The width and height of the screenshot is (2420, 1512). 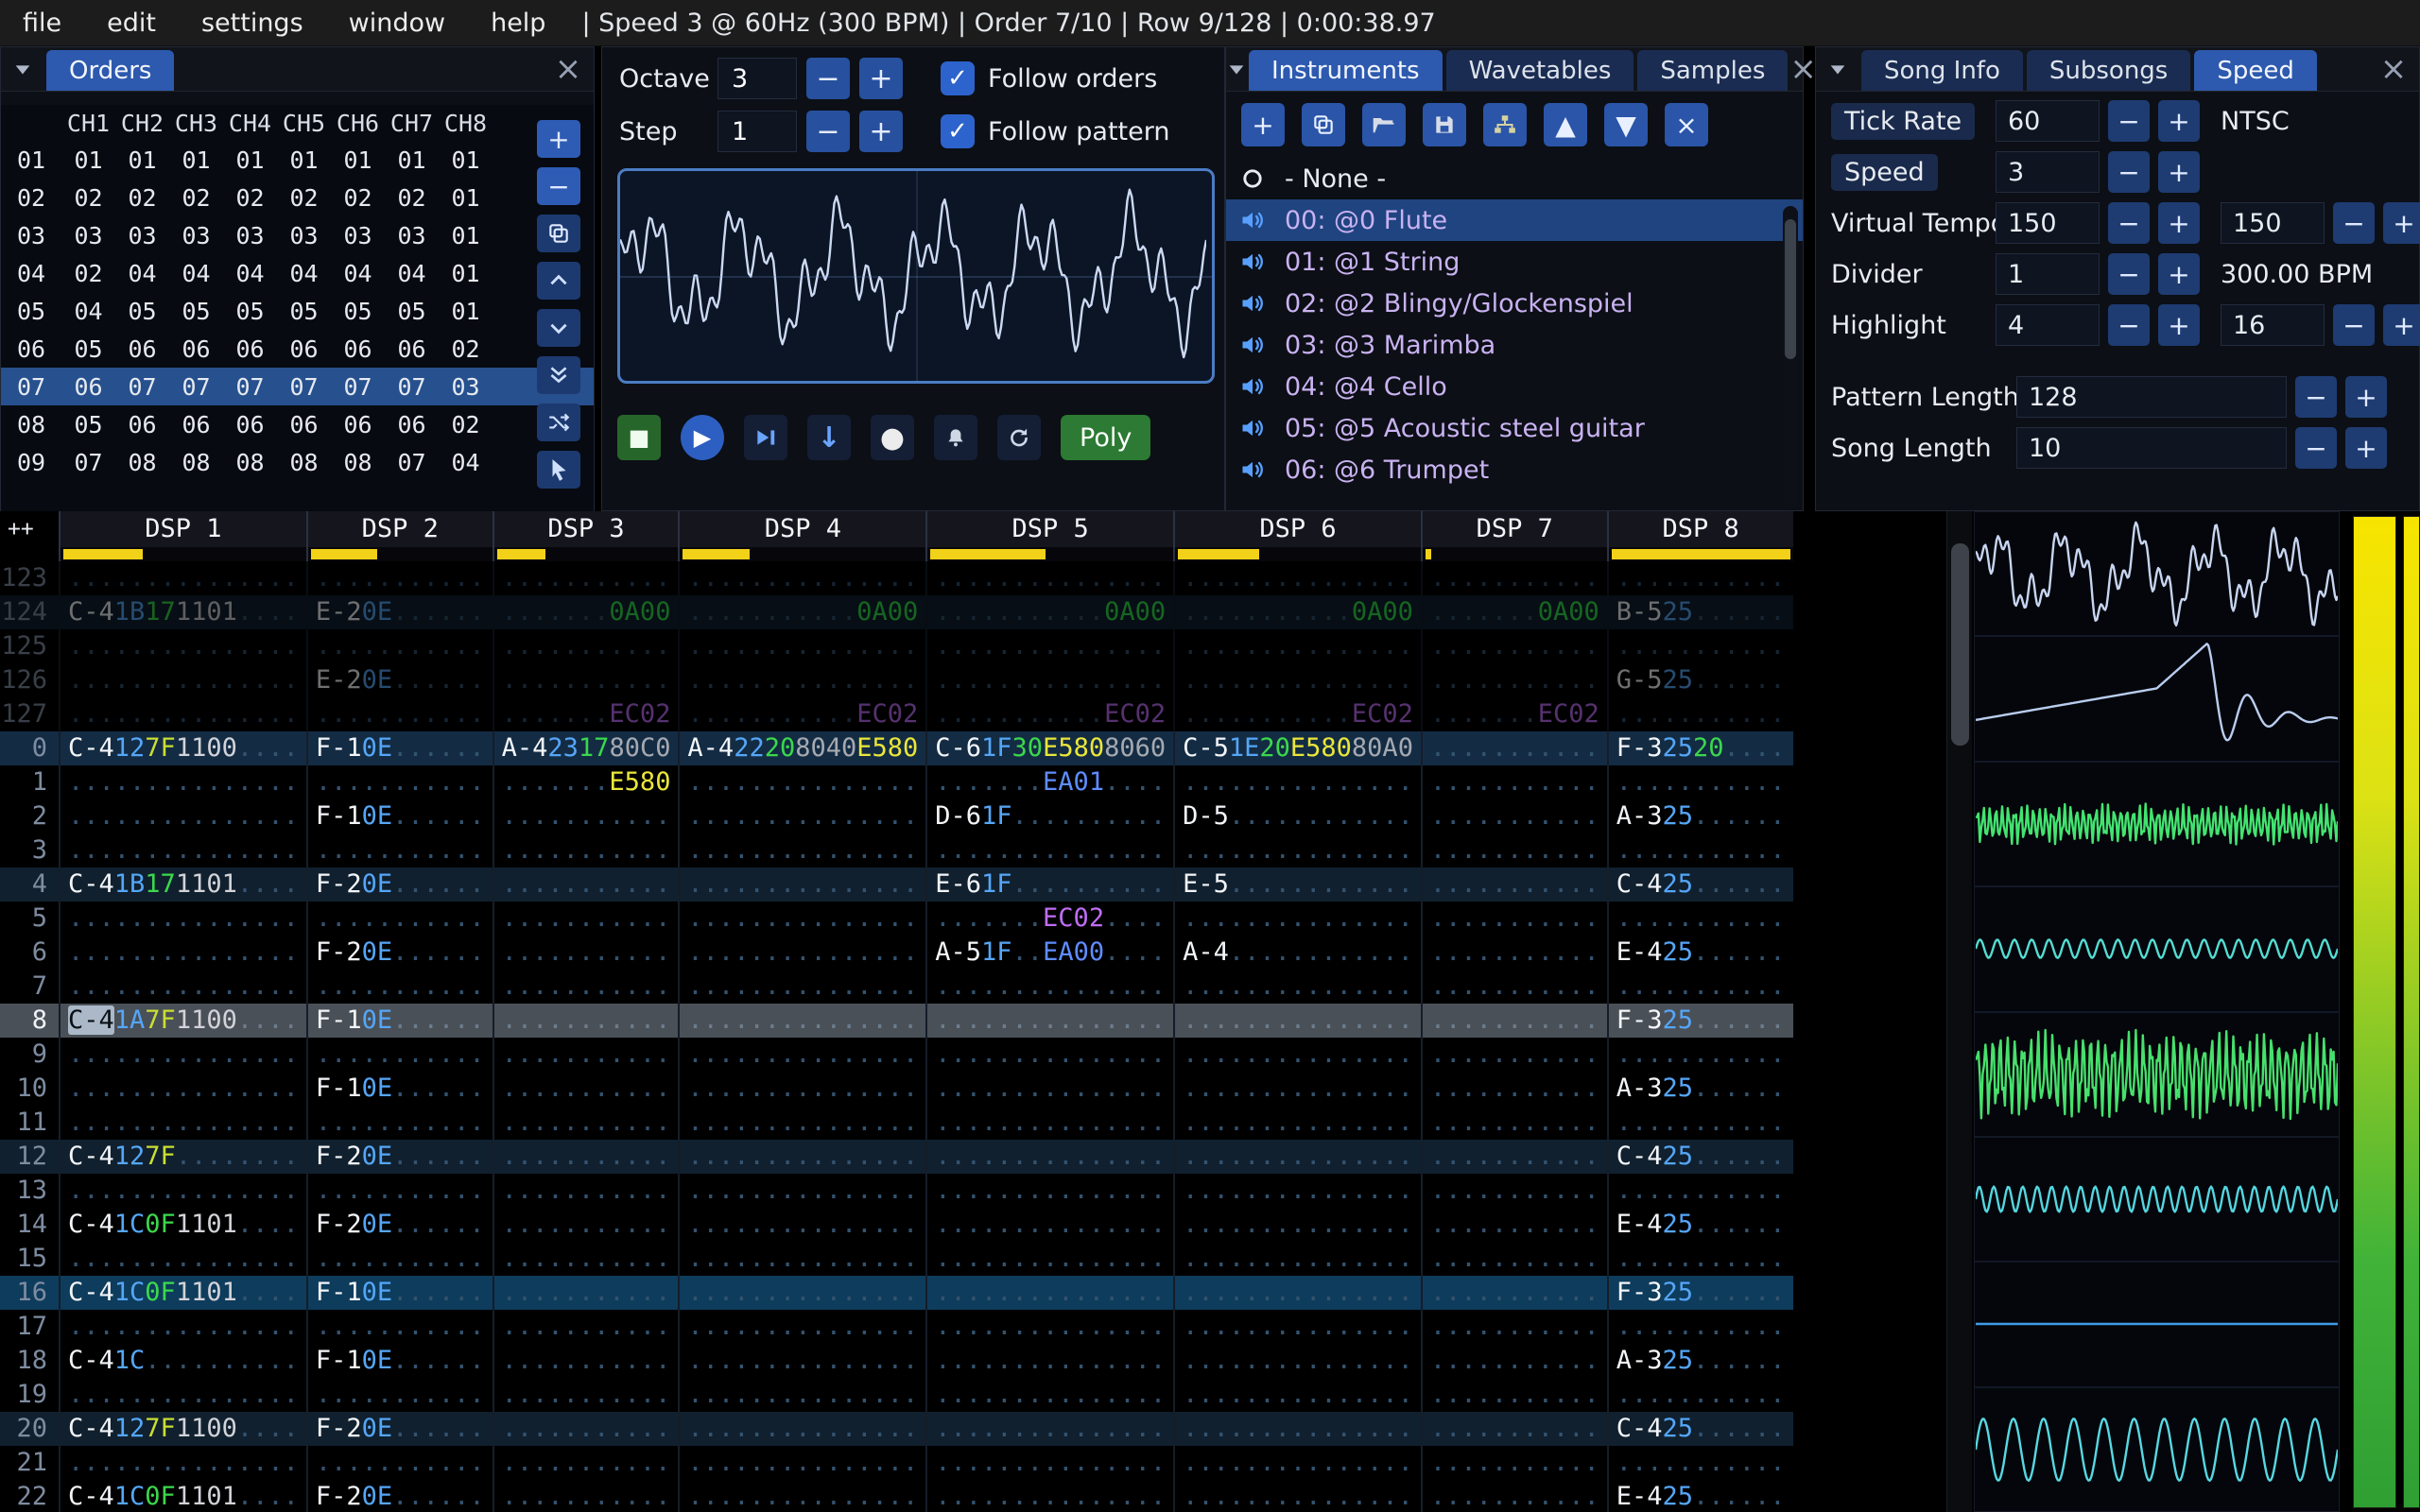 I want to click on speed-input: 3, so click(x=2048, y=172).